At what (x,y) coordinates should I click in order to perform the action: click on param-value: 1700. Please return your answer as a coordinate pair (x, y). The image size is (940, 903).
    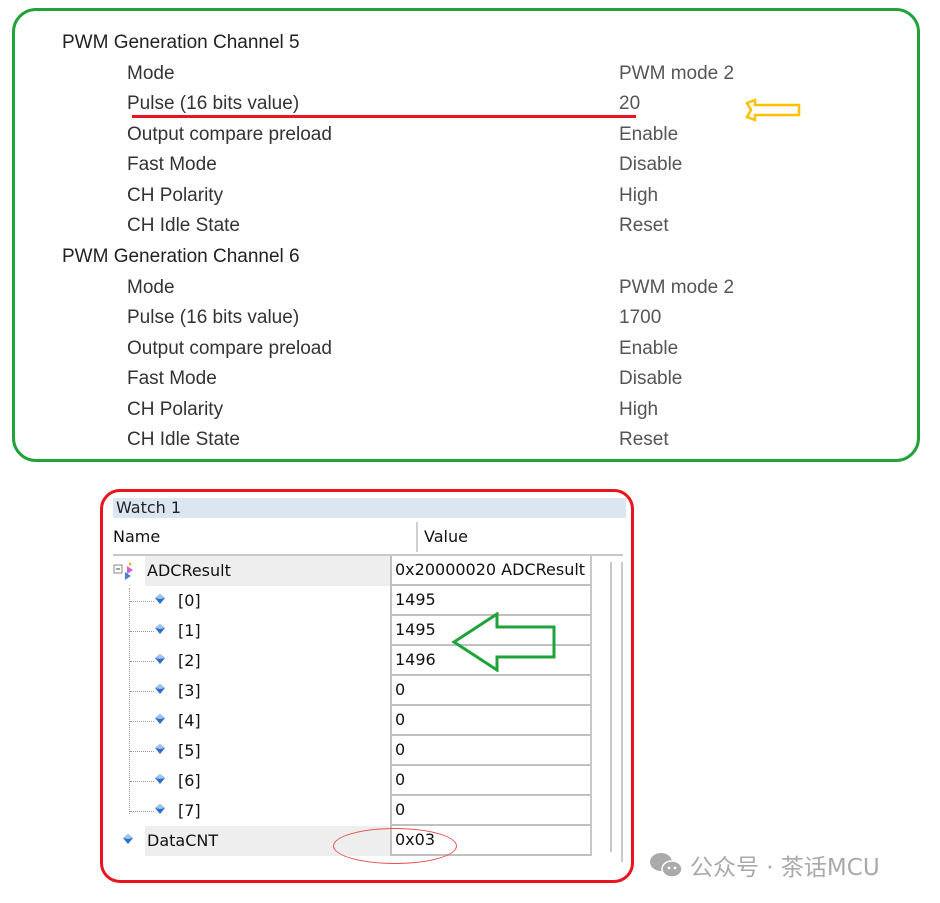
    Looking at the image, I should click on (640, 318).